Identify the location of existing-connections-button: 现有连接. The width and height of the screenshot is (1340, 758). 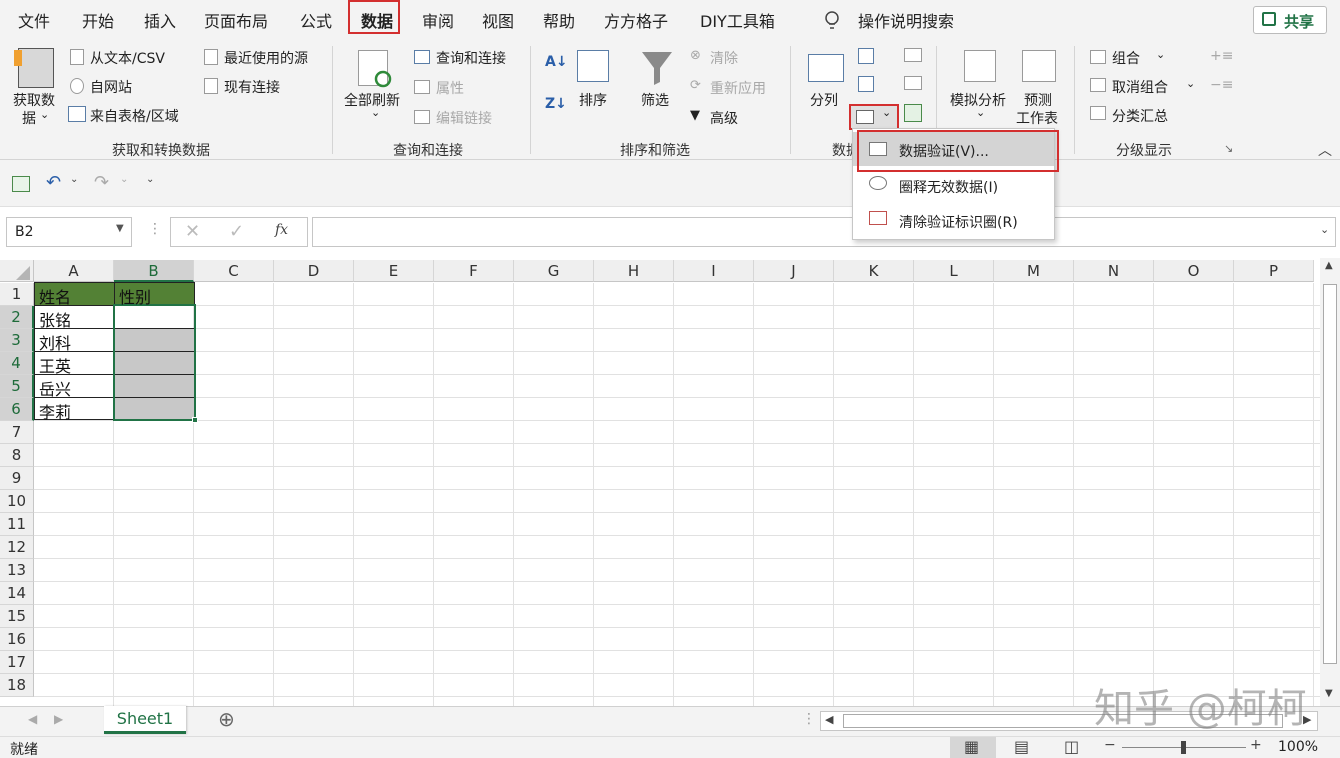
(252, 87).